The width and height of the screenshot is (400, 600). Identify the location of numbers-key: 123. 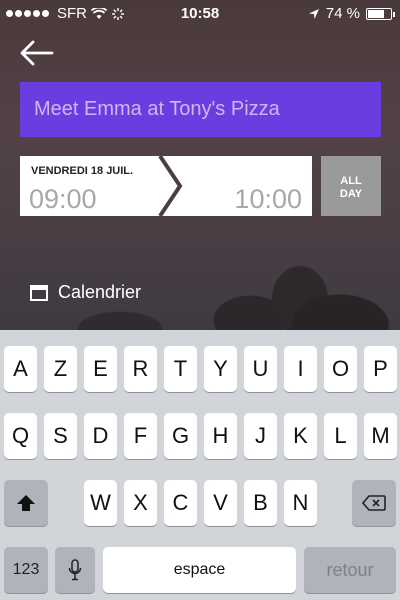
(26, 570).